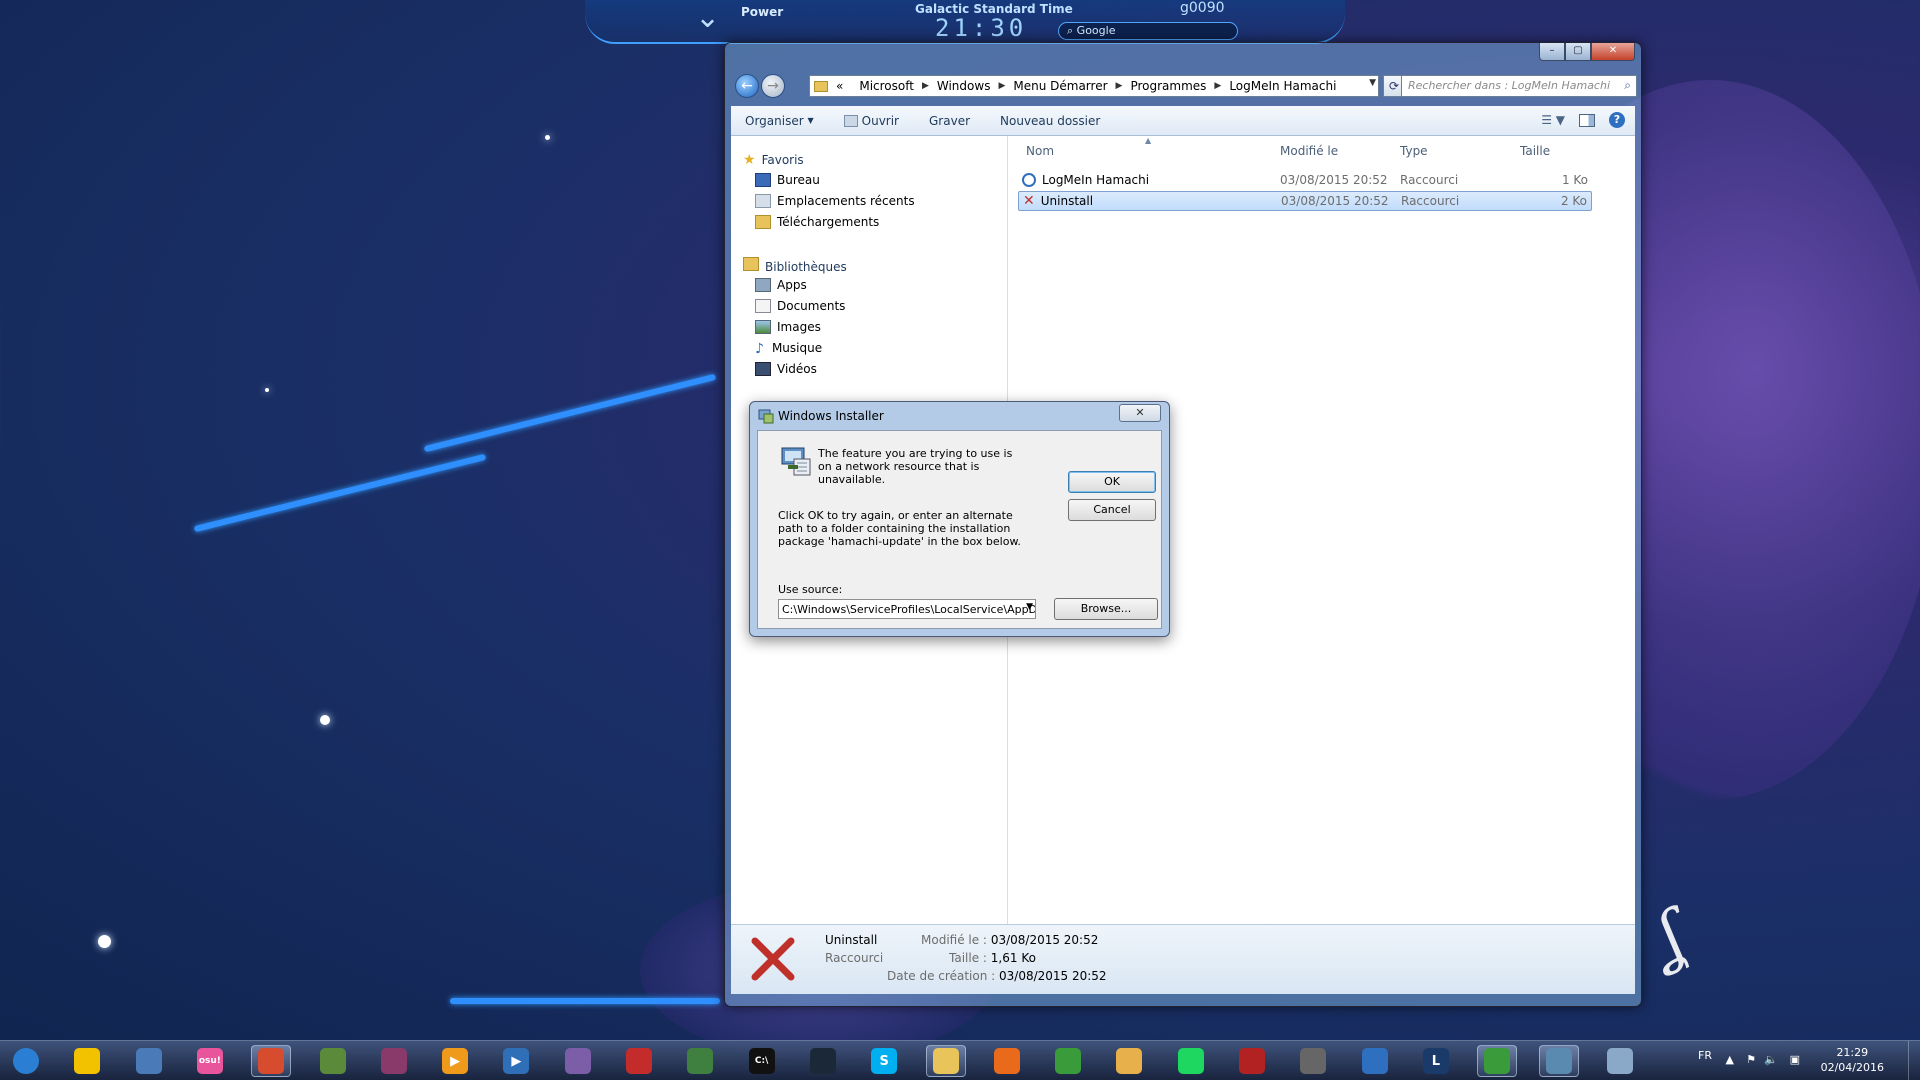 The image size is (1920, 1080). What do you see at coordinates (455, 1061) in the screenshot?
I see `app-media-player-button: ▶` at bounding box center [455, 1061].